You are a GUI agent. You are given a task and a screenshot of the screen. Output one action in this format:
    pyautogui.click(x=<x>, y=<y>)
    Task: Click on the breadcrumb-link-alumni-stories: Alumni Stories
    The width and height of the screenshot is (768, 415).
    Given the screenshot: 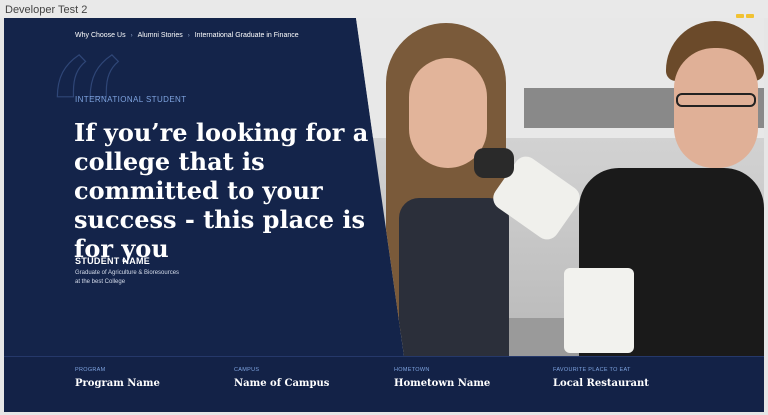 What is the action you would take?
    pyautogui.click(x=160, y=35)
    